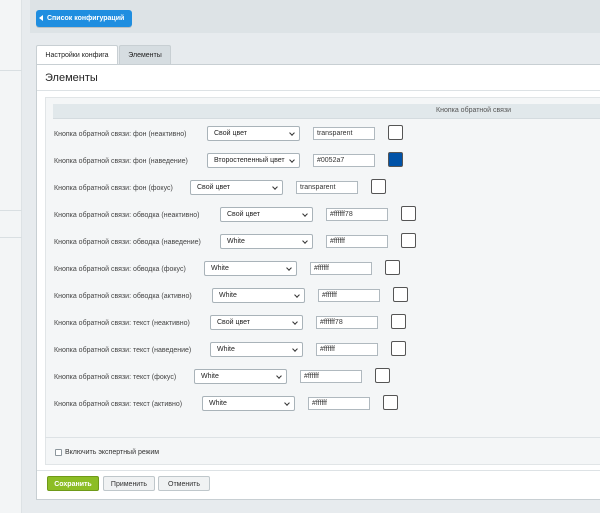 The width and height of the screenshot is (600, 513). Describe the element at coordinates (112, 452) in the screenshot. I see `expert-mode-label: Включить экспертный режим` at that location.